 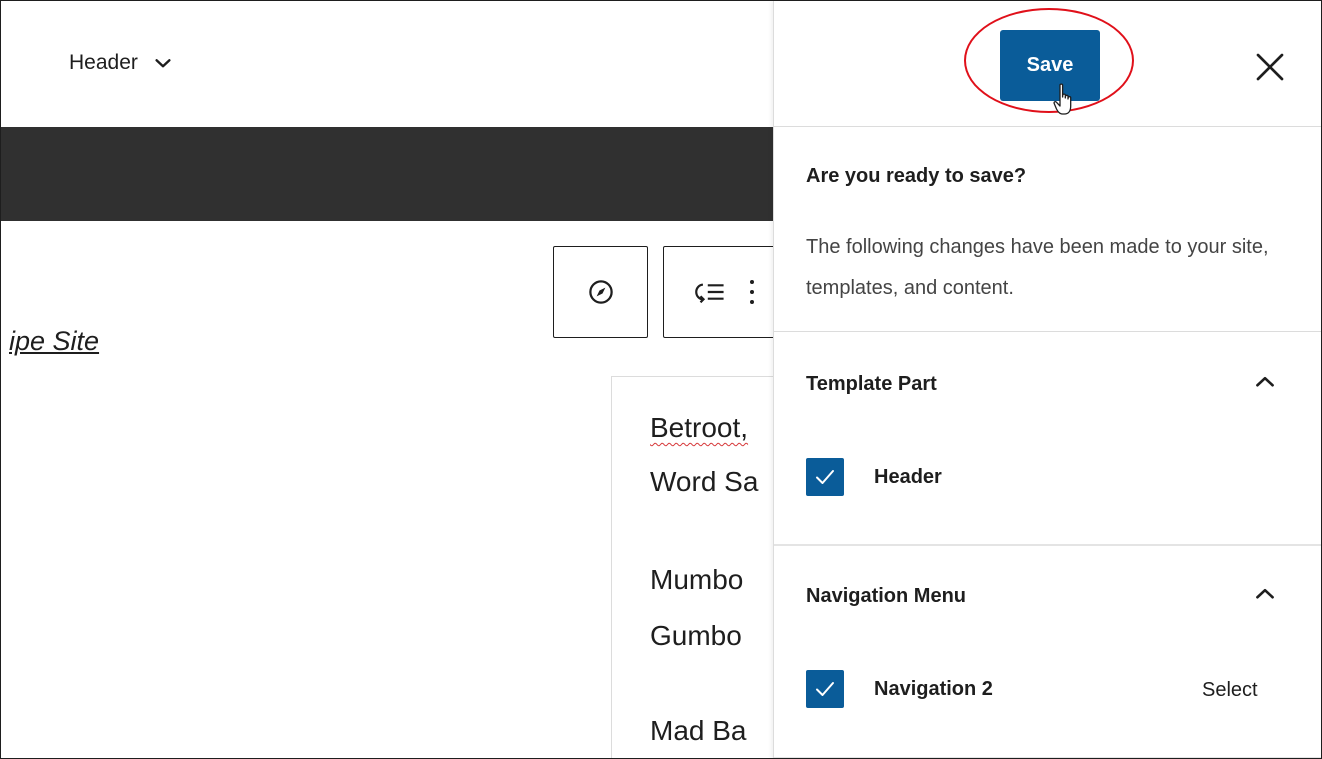 What do you see at coordinates (54, 341) in the screenshot?
I see `site-title-link: ipe Site` at bounding box center [54, 341].